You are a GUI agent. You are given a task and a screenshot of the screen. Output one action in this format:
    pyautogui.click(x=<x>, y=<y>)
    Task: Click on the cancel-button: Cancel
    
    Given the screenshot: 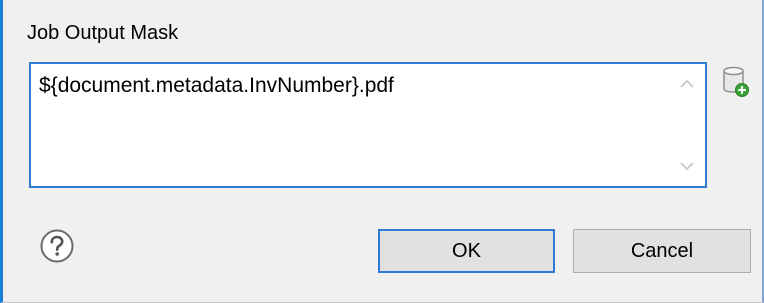 What is the action you would take?
    pyautogui.click(x=662, y=251)
    